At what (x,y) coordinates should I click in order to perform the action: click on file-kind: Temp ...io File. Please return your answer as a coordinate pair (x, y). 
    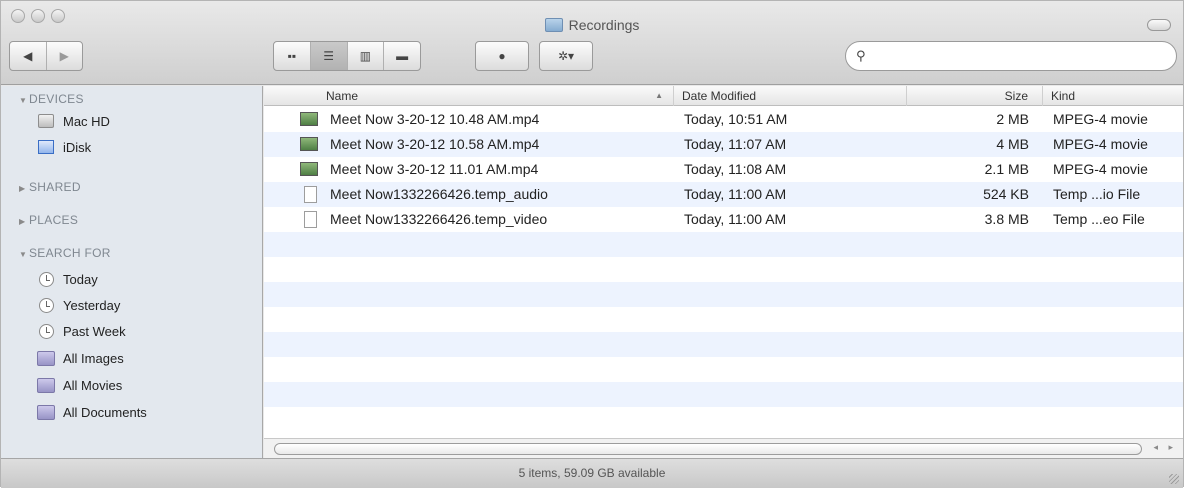
    Looking at the image, I should click on (1097, 194).